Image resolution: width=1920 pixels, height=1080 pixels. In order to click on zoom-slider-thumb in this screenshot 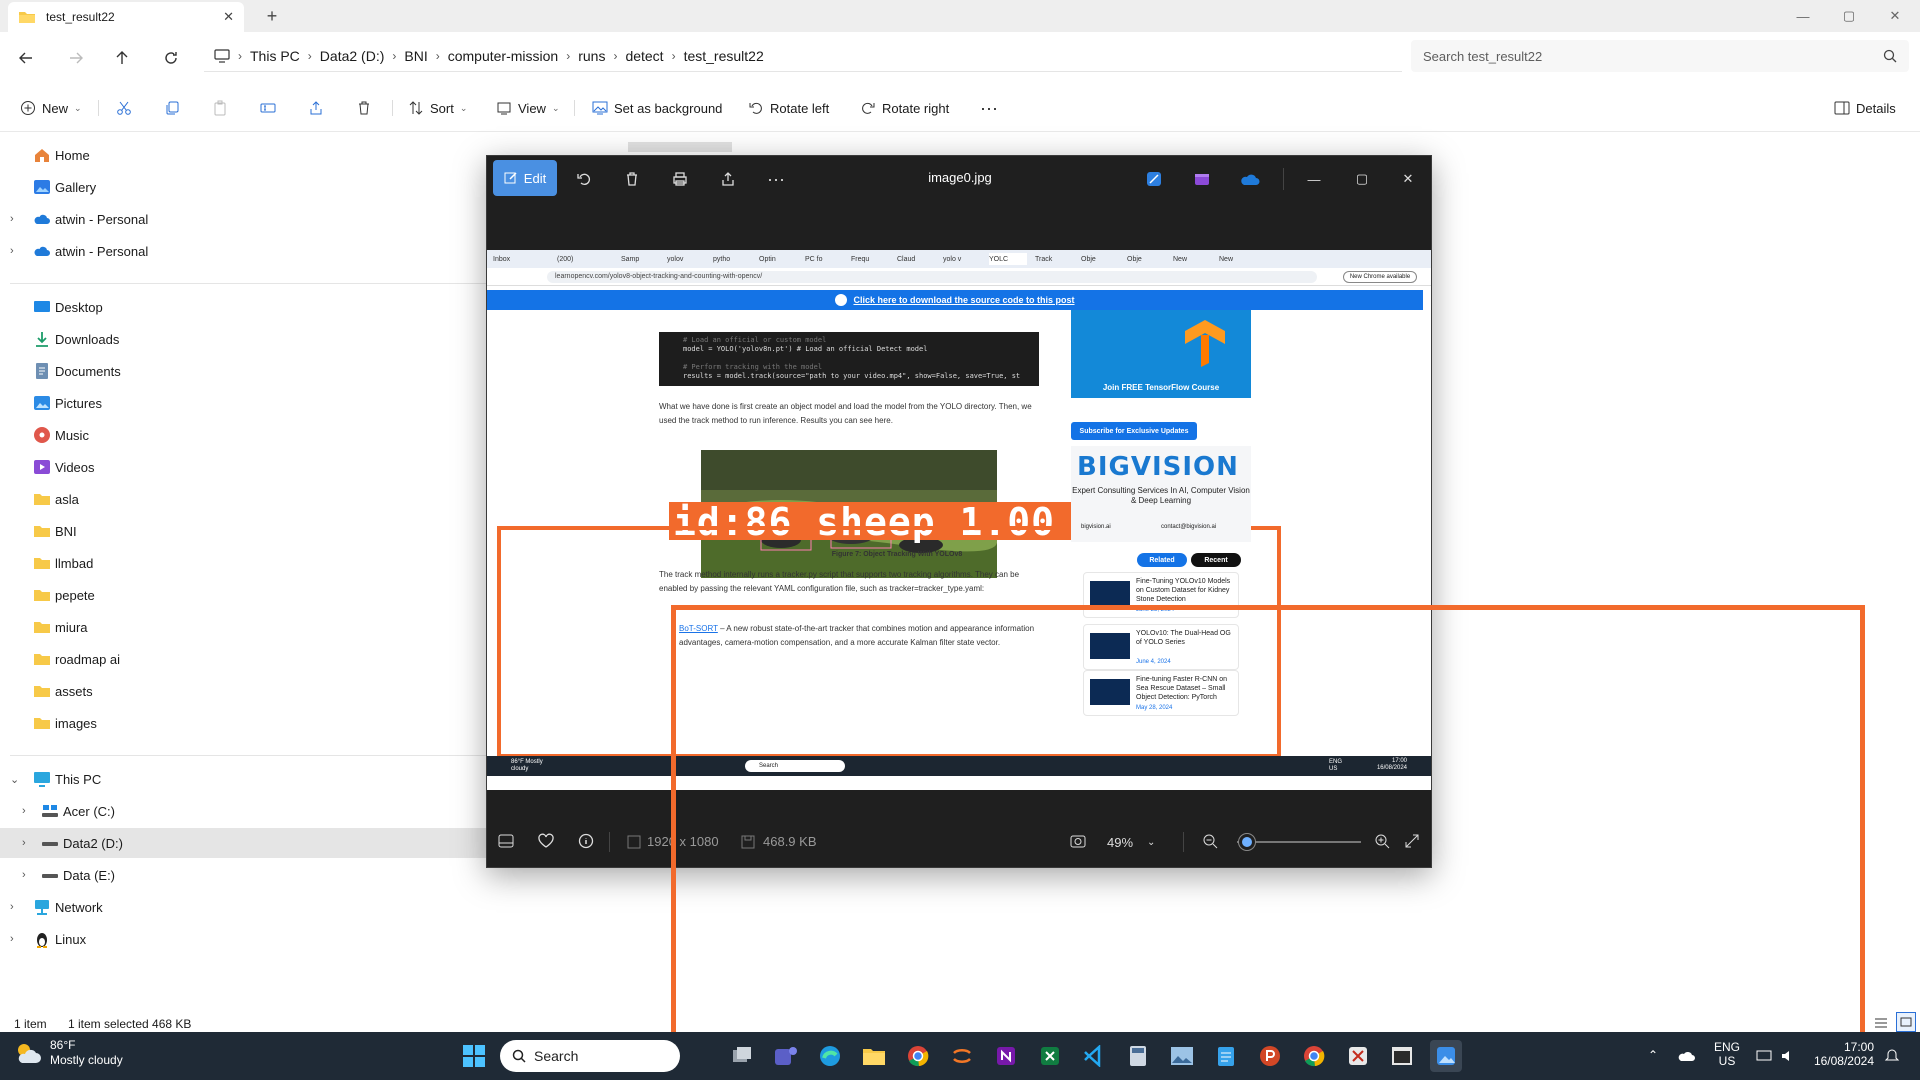, I will do `click(1246, 842)`.